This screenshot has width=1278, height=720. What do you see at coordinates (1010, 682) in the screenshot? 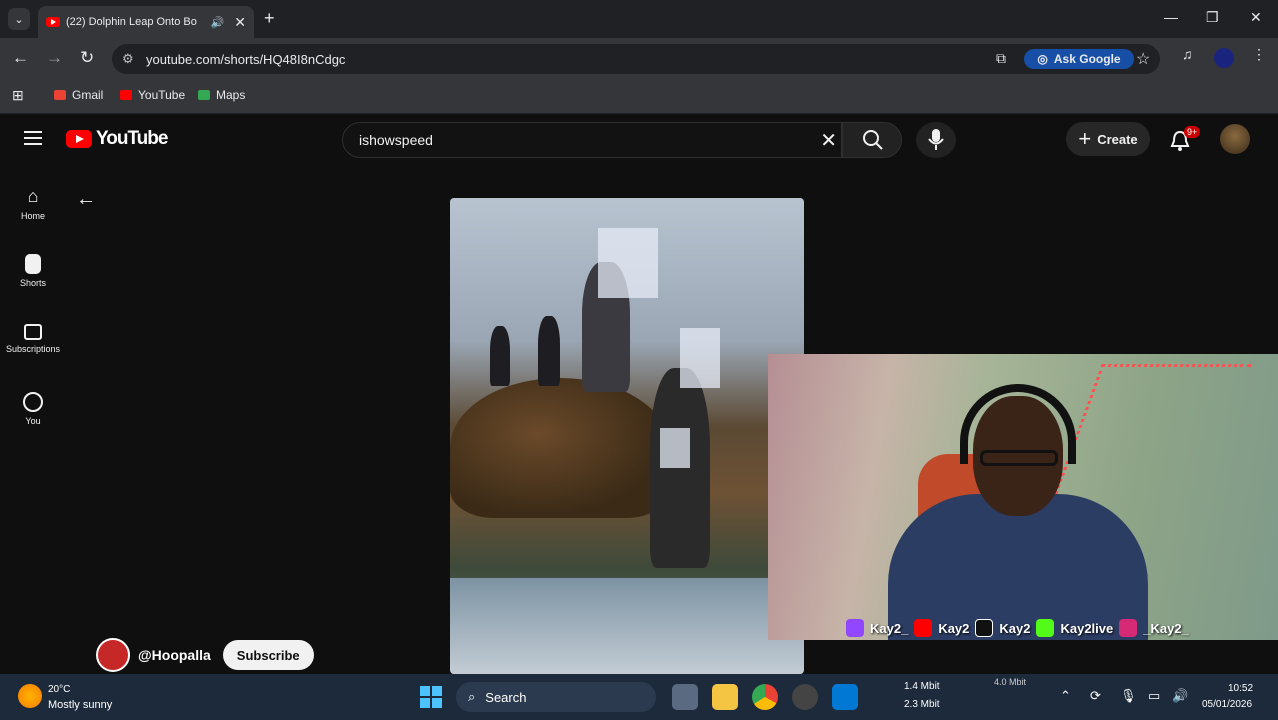
I see `network-total: 4.0 Mbit` at bounding box center [1010, 682].